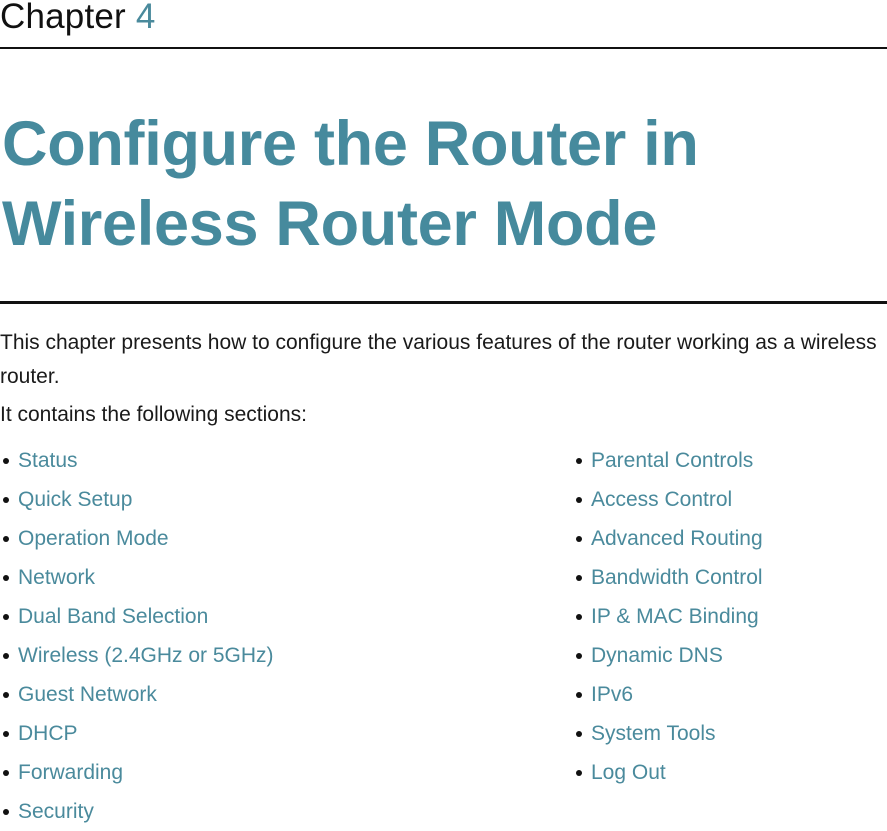 The width and height of the screenshot is (887, 831). What do you see at coordinates (675, 616) in the screenshot?
I see `section-link-ip-mac-binding: IP & MAC Binding` at bounding box center [675, 616].